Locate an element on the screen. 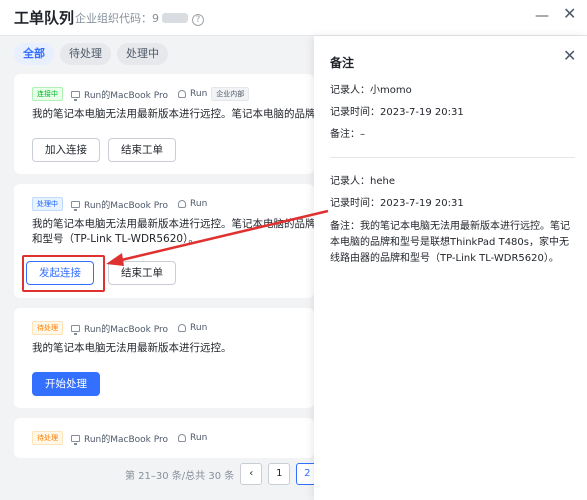  pagination: 第 21–30 条/总共 30 条 ‹ 1 2 is located at coordinates (222, 474).